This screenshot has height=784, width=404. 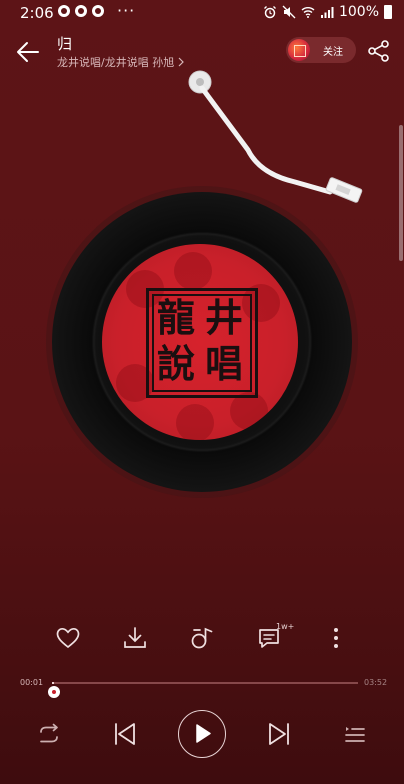 What do you see at coordinates (224, 317) in the screenshot?
I see `seal-char: 井` at bounding box center [224, 317].